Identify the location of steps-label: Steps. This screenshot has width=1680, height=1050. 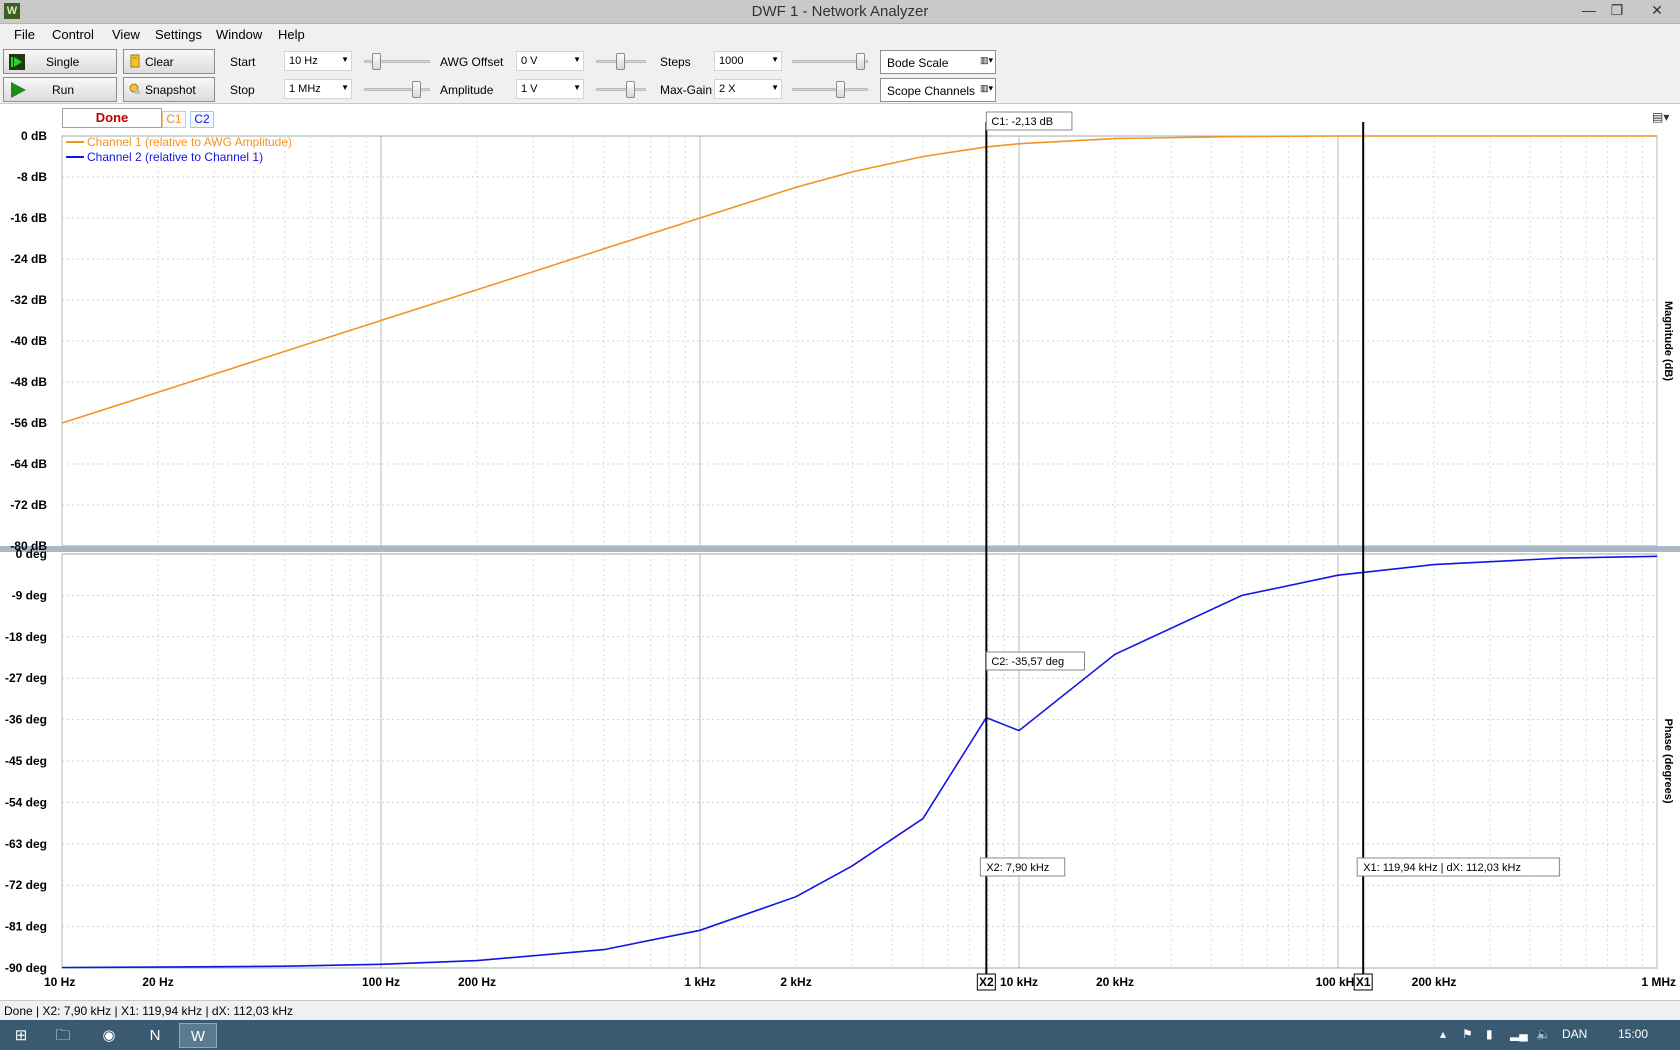
(675, 62).